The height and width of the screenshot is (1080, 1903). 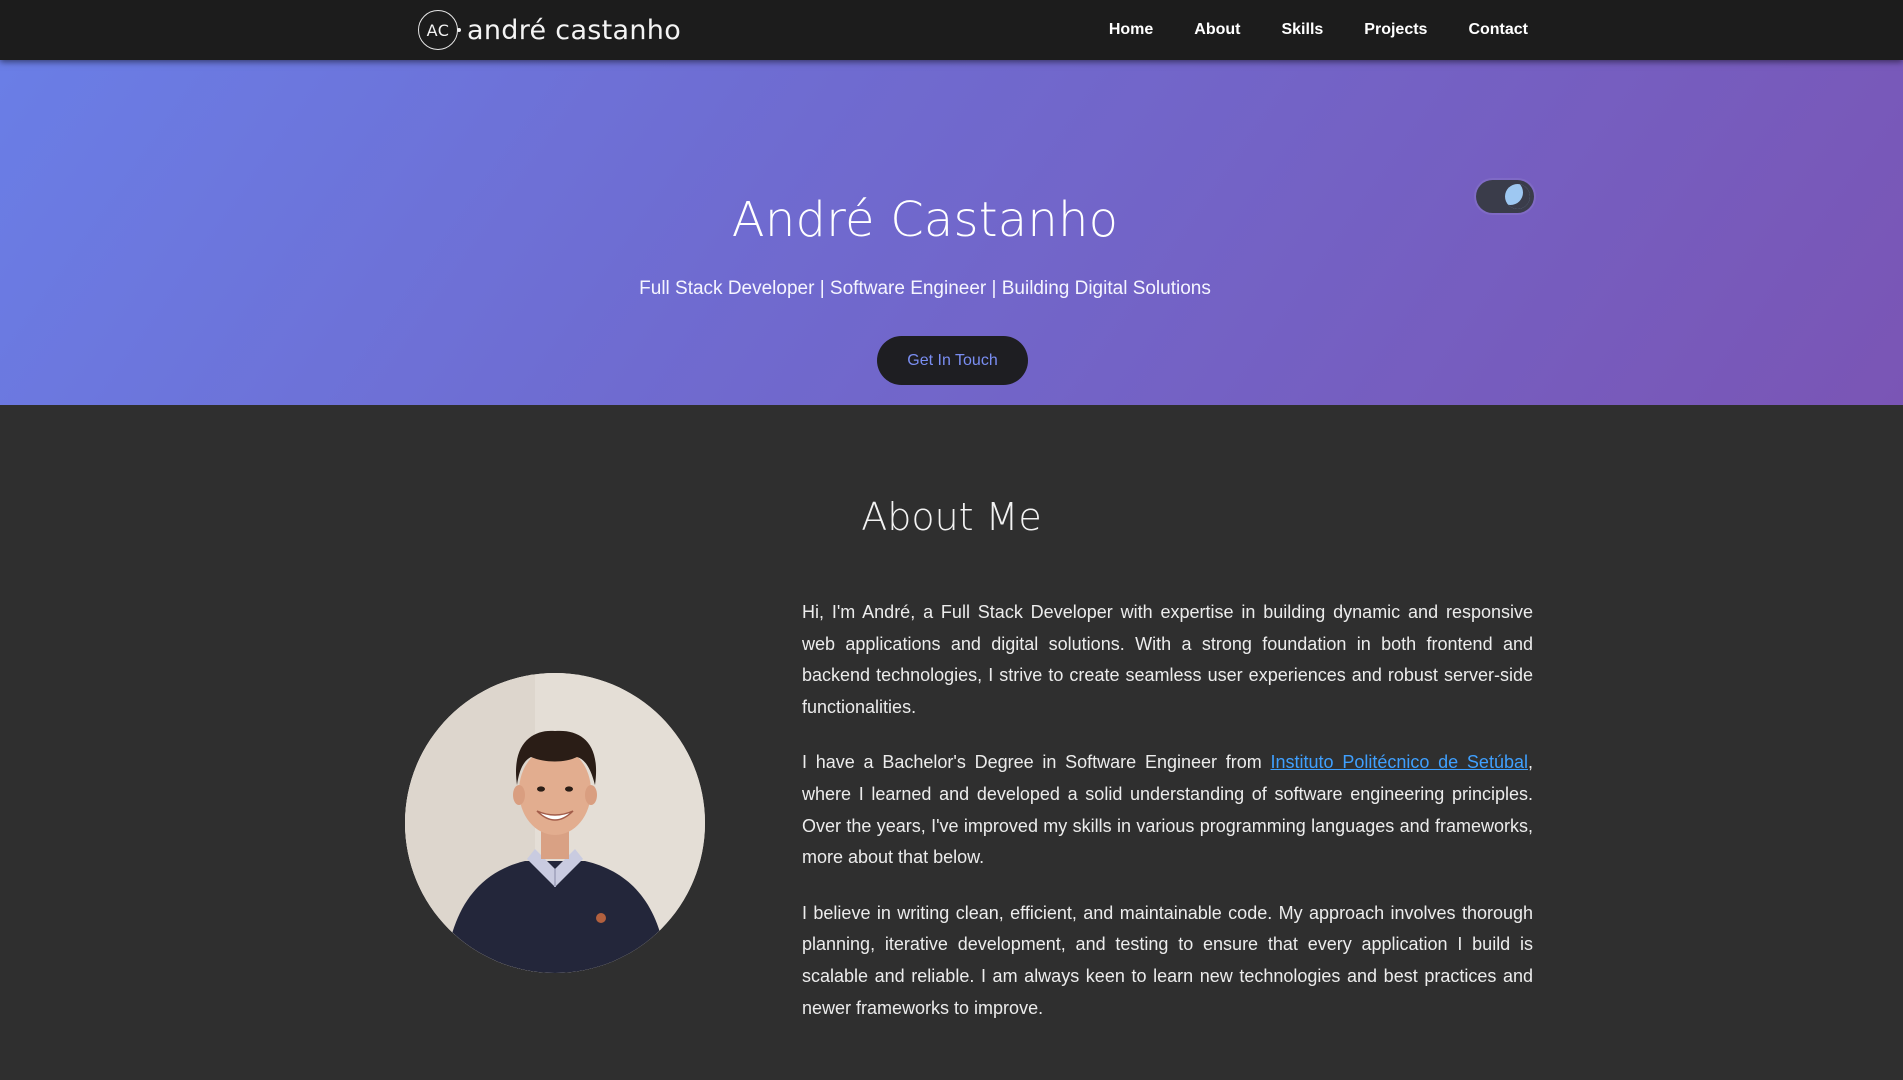 I want to click on nav-link-about: About, so click(x=1217, y=30).